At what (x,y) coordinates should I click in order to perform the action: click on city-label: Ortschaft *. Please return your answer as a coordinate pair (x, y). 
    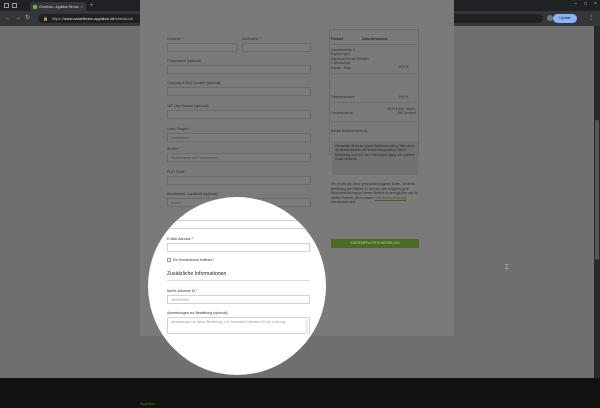
    Looking at the image, I should click on (175, 216).